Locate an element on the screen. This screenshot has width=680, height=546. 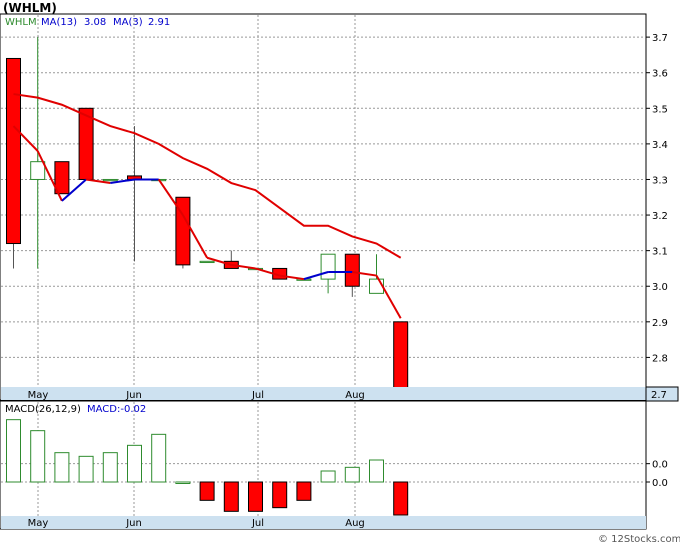
macd-y-axis-ticks: 0.0 0.0 is located at coordinates (657, 474).